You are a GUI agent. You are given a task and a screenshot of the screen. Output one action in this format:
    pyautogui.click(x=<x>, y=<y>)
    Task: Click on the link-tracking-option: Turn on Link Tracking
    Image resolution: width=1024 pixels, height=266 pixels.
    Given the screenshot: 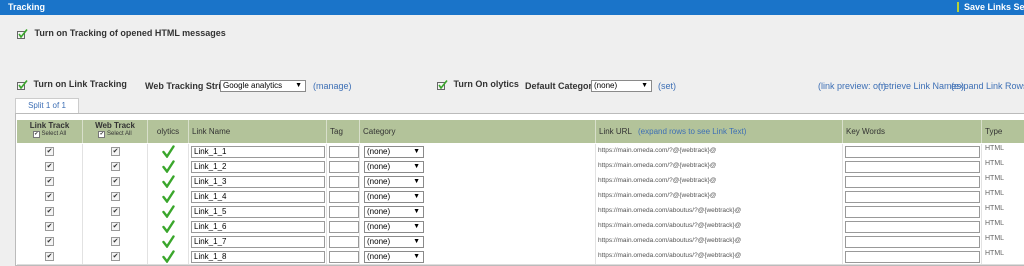 What is the action you would take?
    pyautogui.click(x=72, y=84)
    